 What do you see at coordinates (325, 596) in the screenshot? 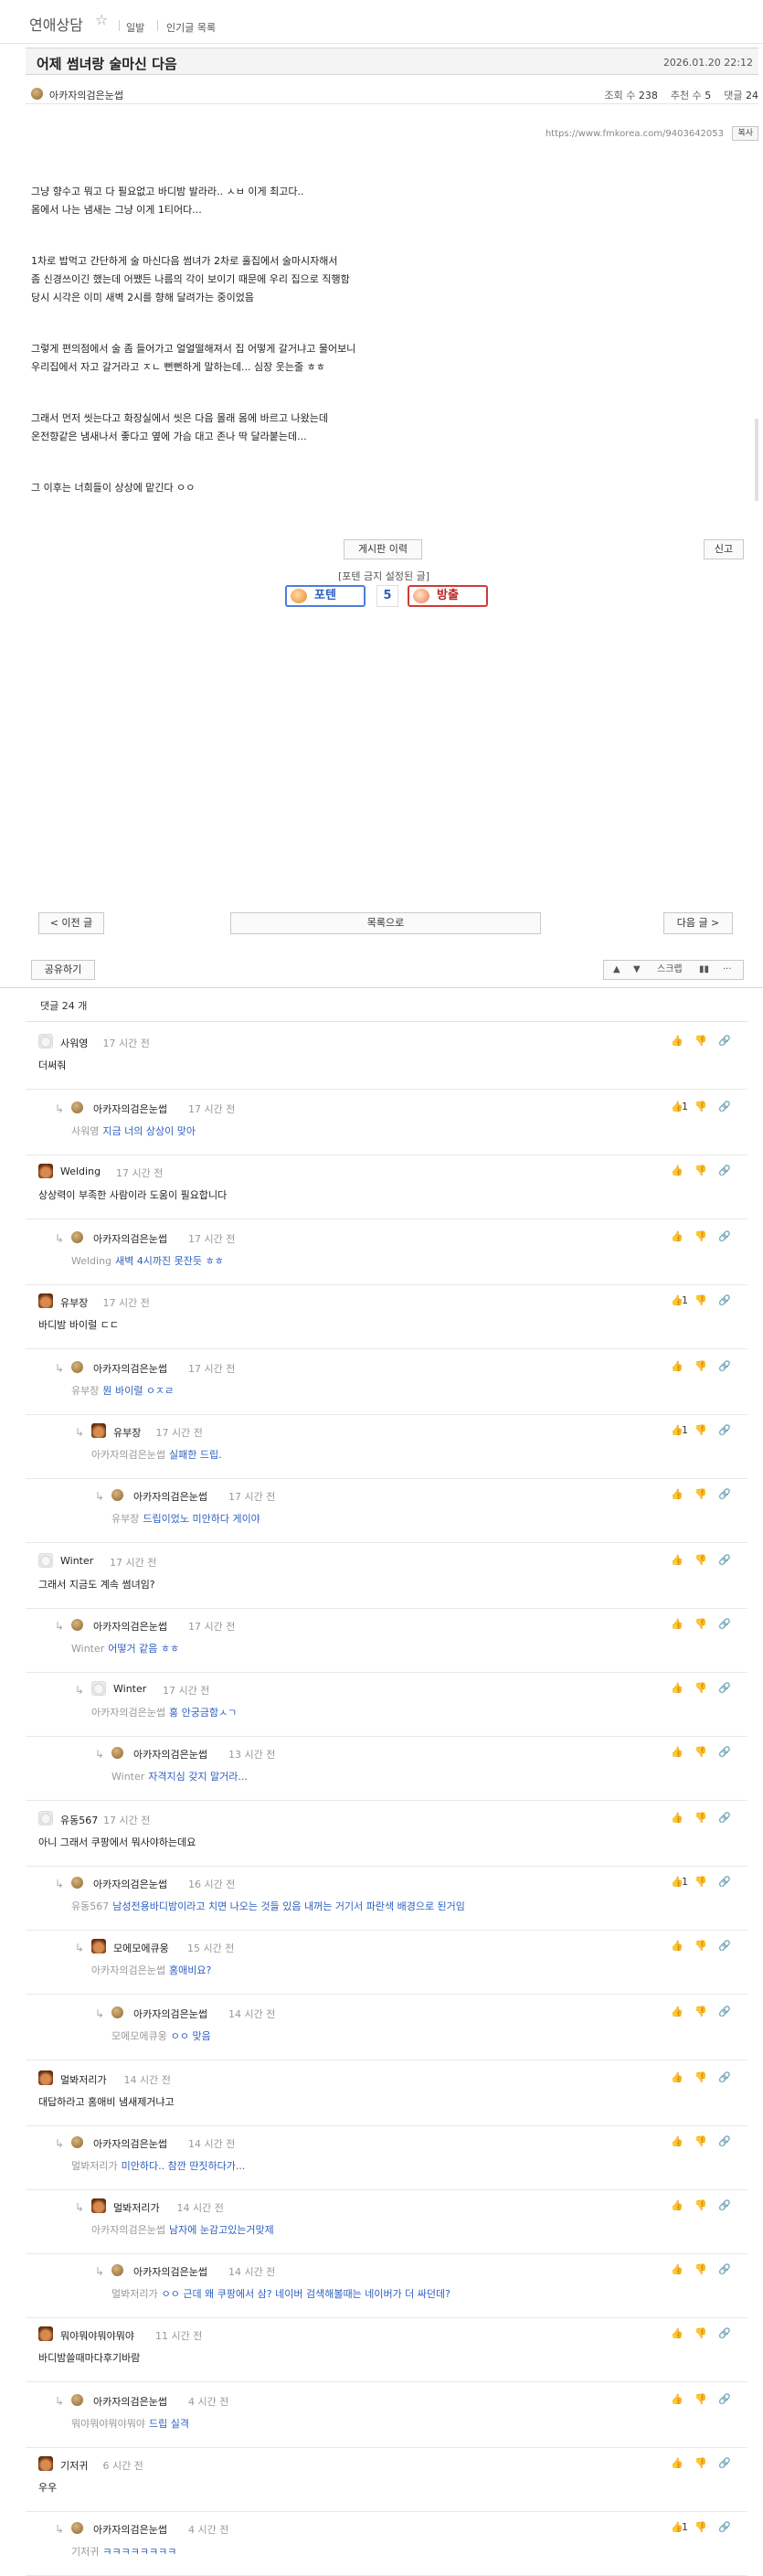
I see `potent-vote-button: 포텐` at bounding box center [325, 596].